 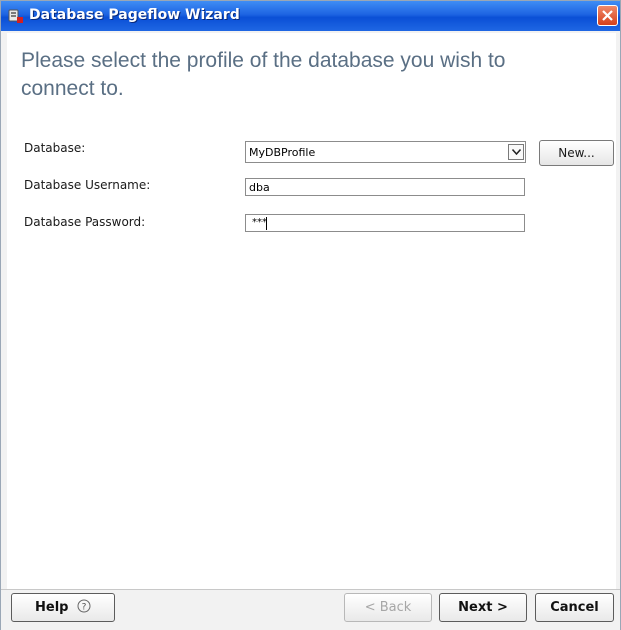 I want to click on help-button: Help ?, so click(x=63, y=607).